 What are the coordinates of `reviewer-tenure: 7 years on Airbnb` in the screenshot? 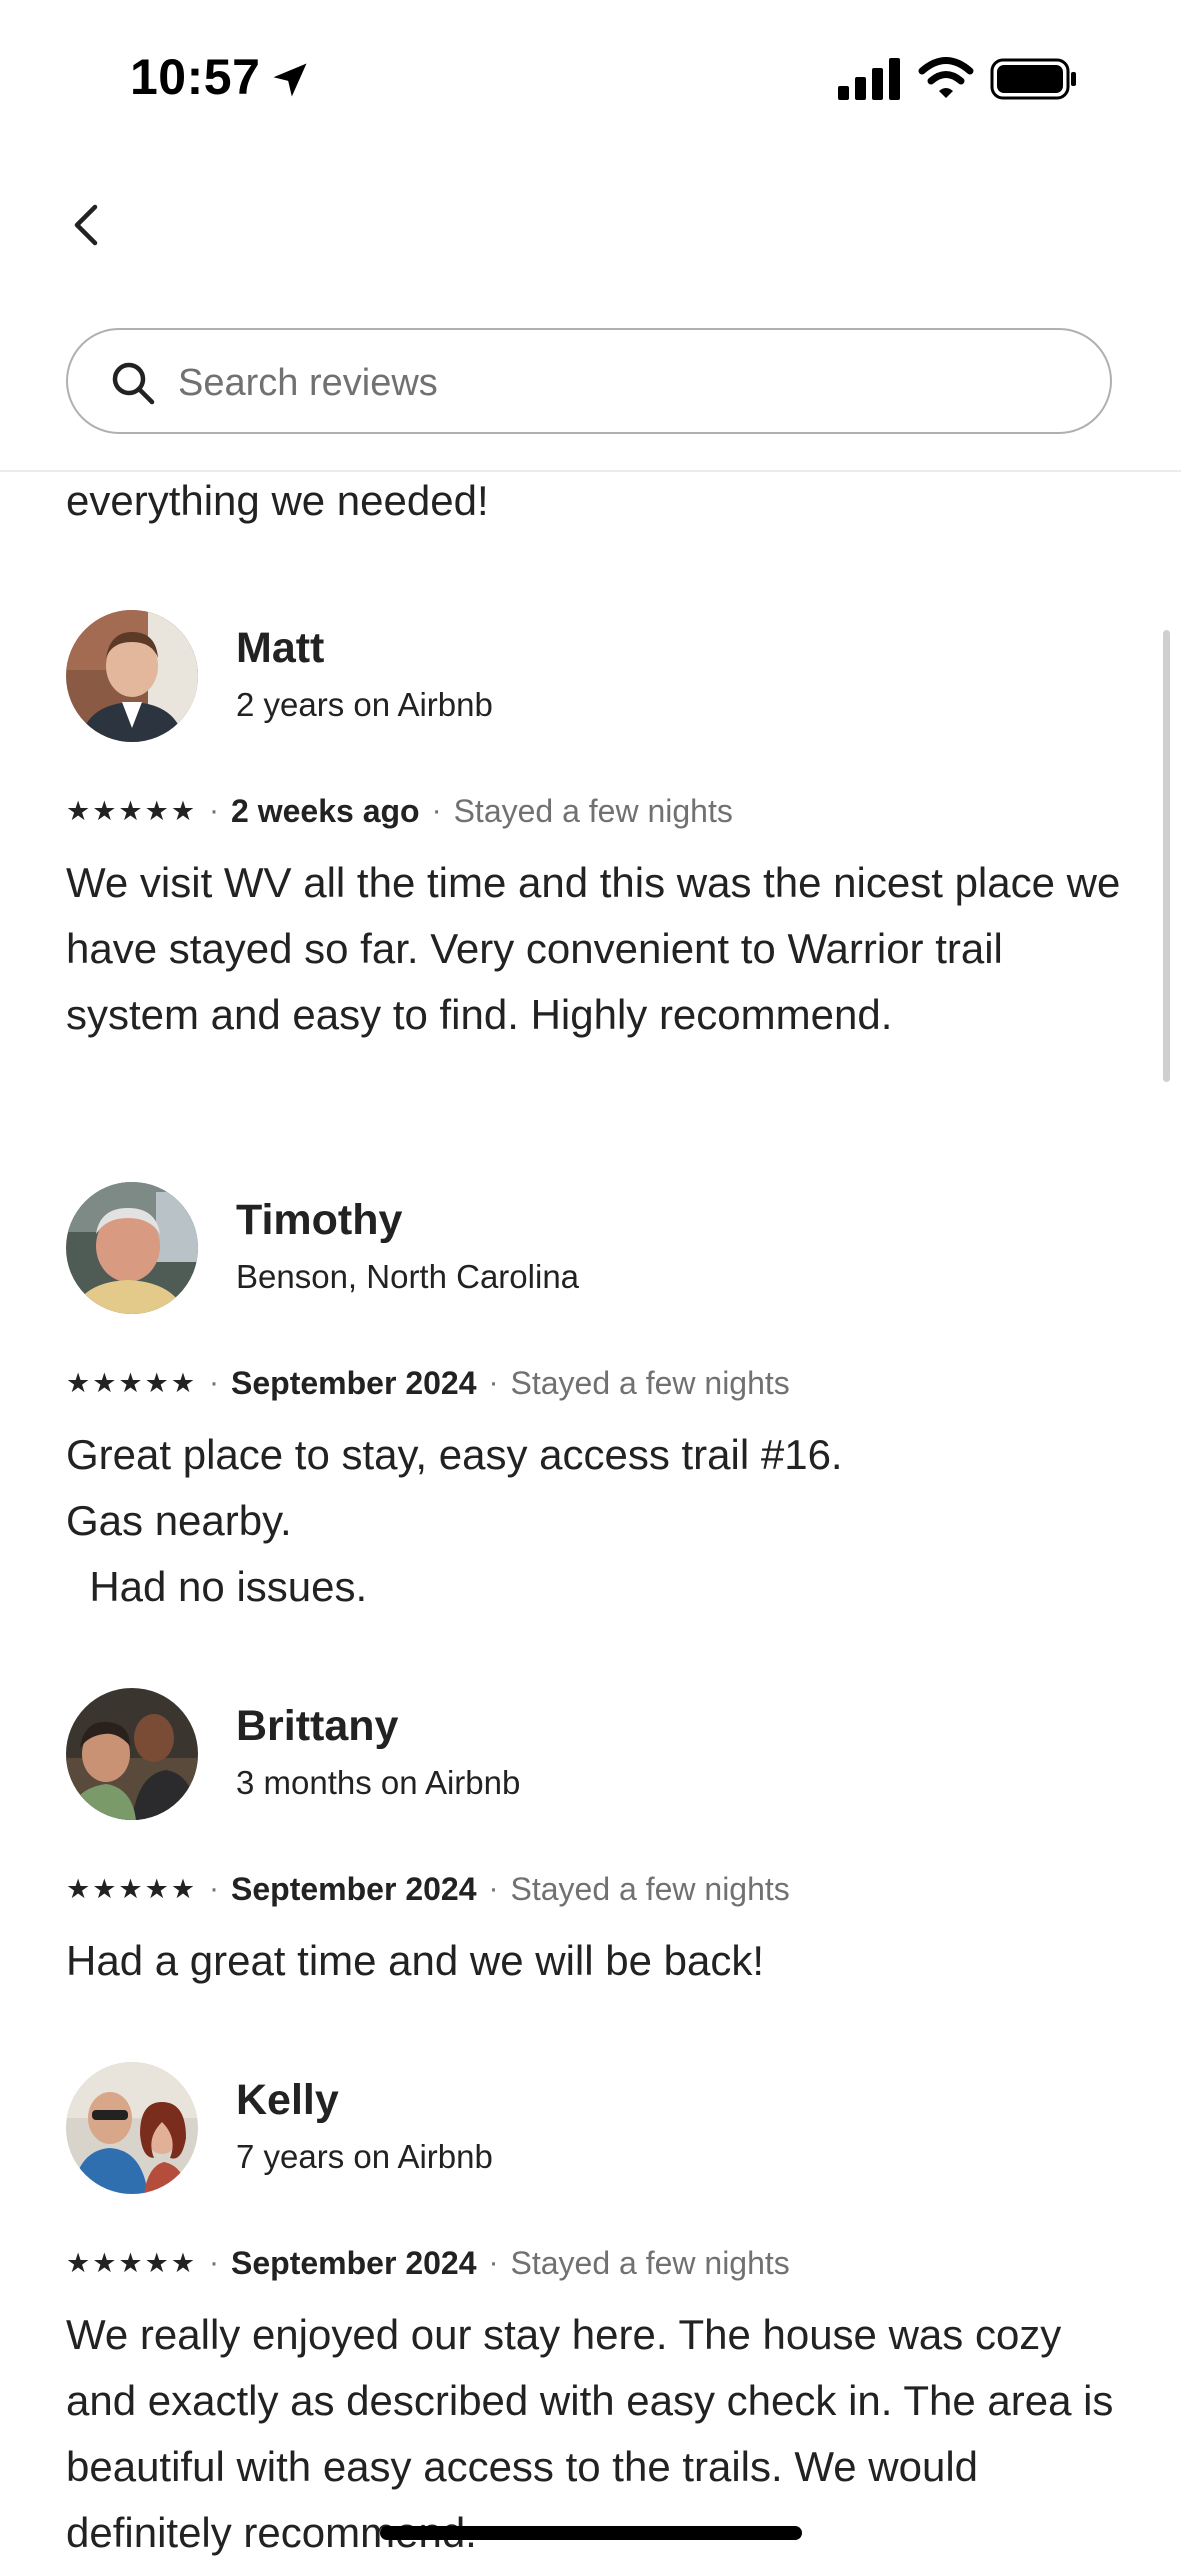 It's located at (364, 2156).